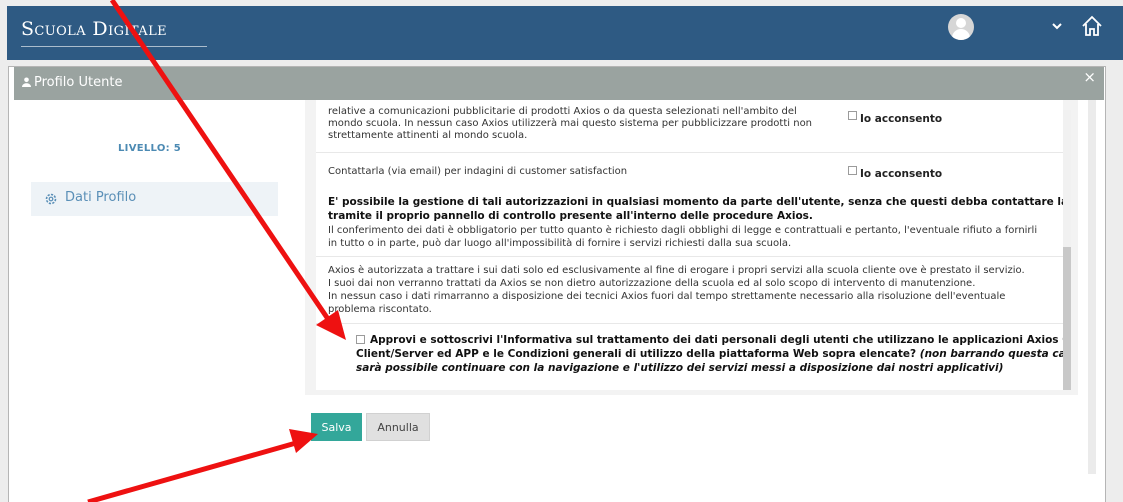 Image resolution: width=1123 pixels, height=502 pixels. What do you see at coordinates (961, 23) in the screenshot?
I see `avatar-head` at bounding box center [961, 23].